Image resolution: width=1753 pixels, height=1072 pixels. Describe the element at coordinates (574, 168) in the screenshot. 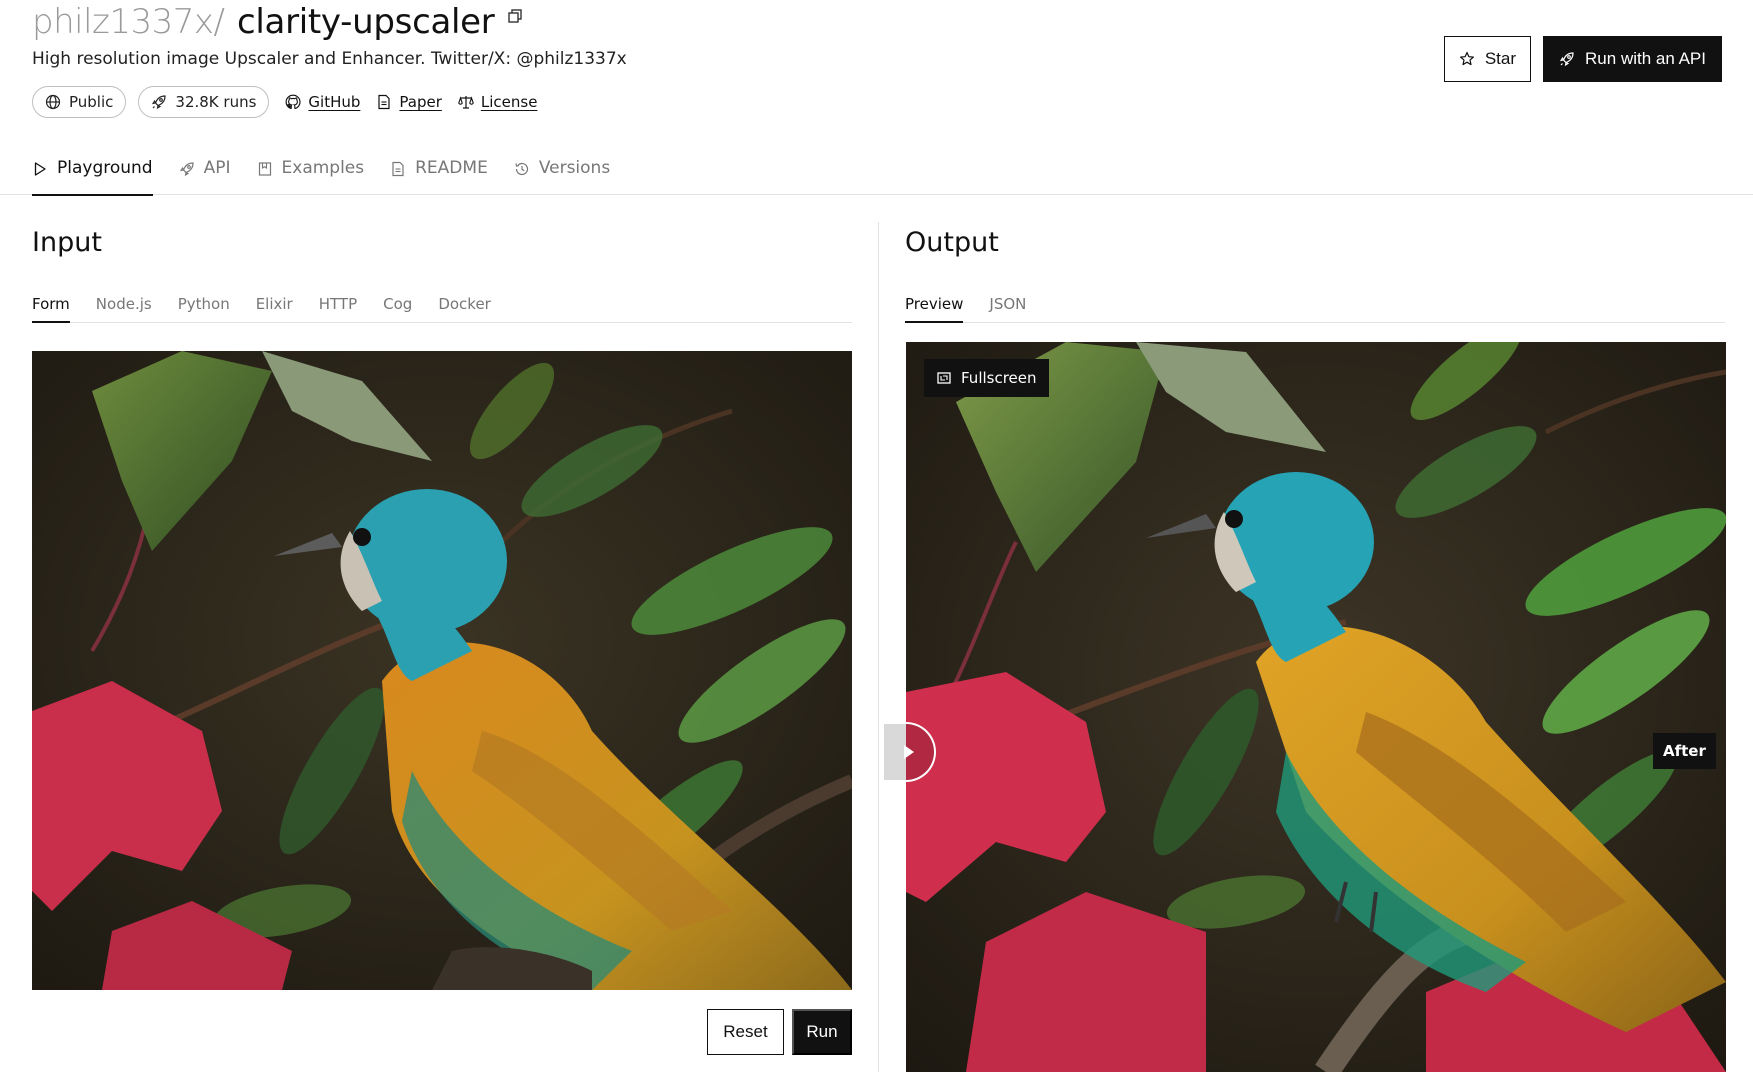

I see `tab-versions-label: Versions` at that location.